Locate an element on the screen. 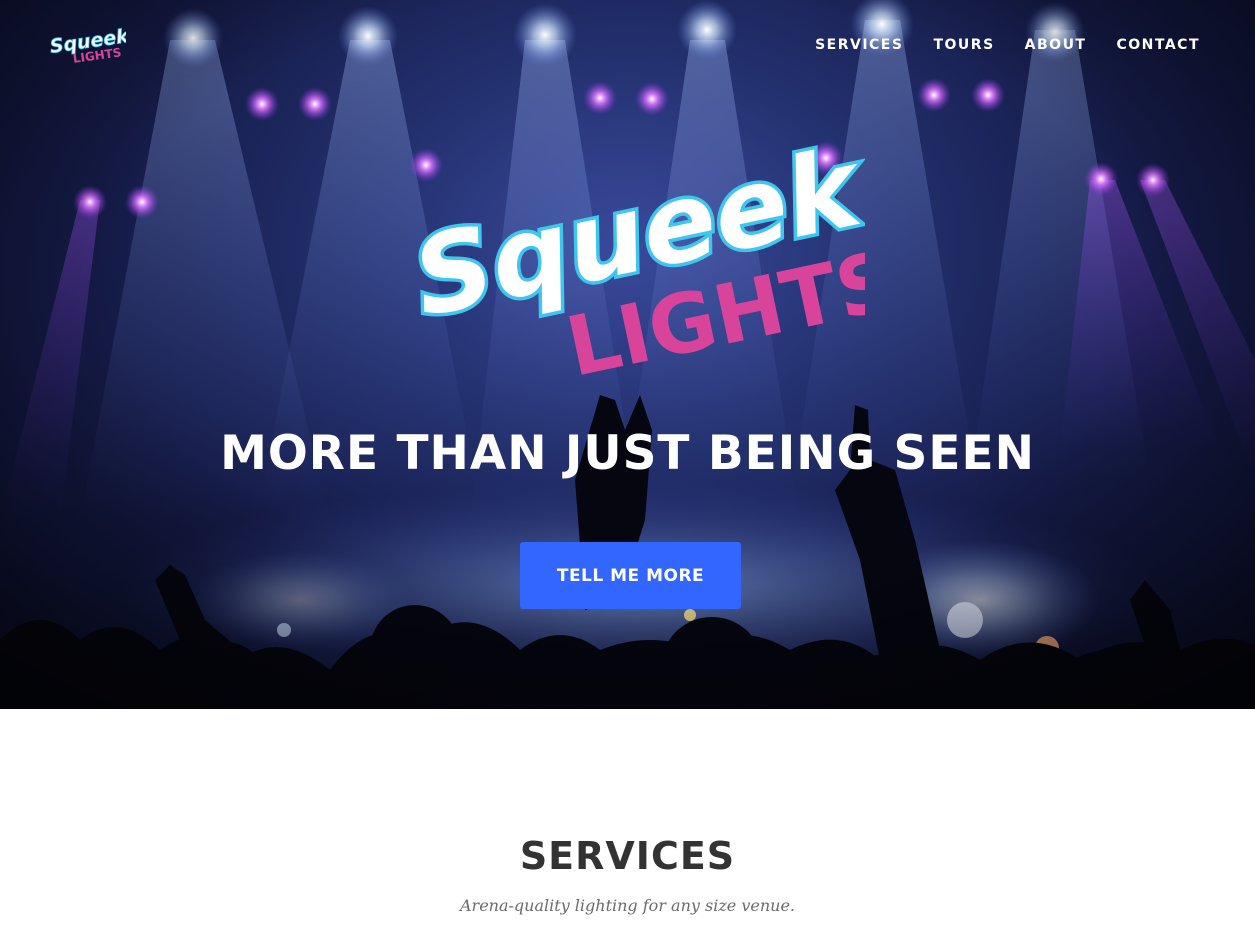 Image resolution: width=1255 pixels, height=934 pixels. nav-link-services: SERVICES is located at coordinates (859, 45).